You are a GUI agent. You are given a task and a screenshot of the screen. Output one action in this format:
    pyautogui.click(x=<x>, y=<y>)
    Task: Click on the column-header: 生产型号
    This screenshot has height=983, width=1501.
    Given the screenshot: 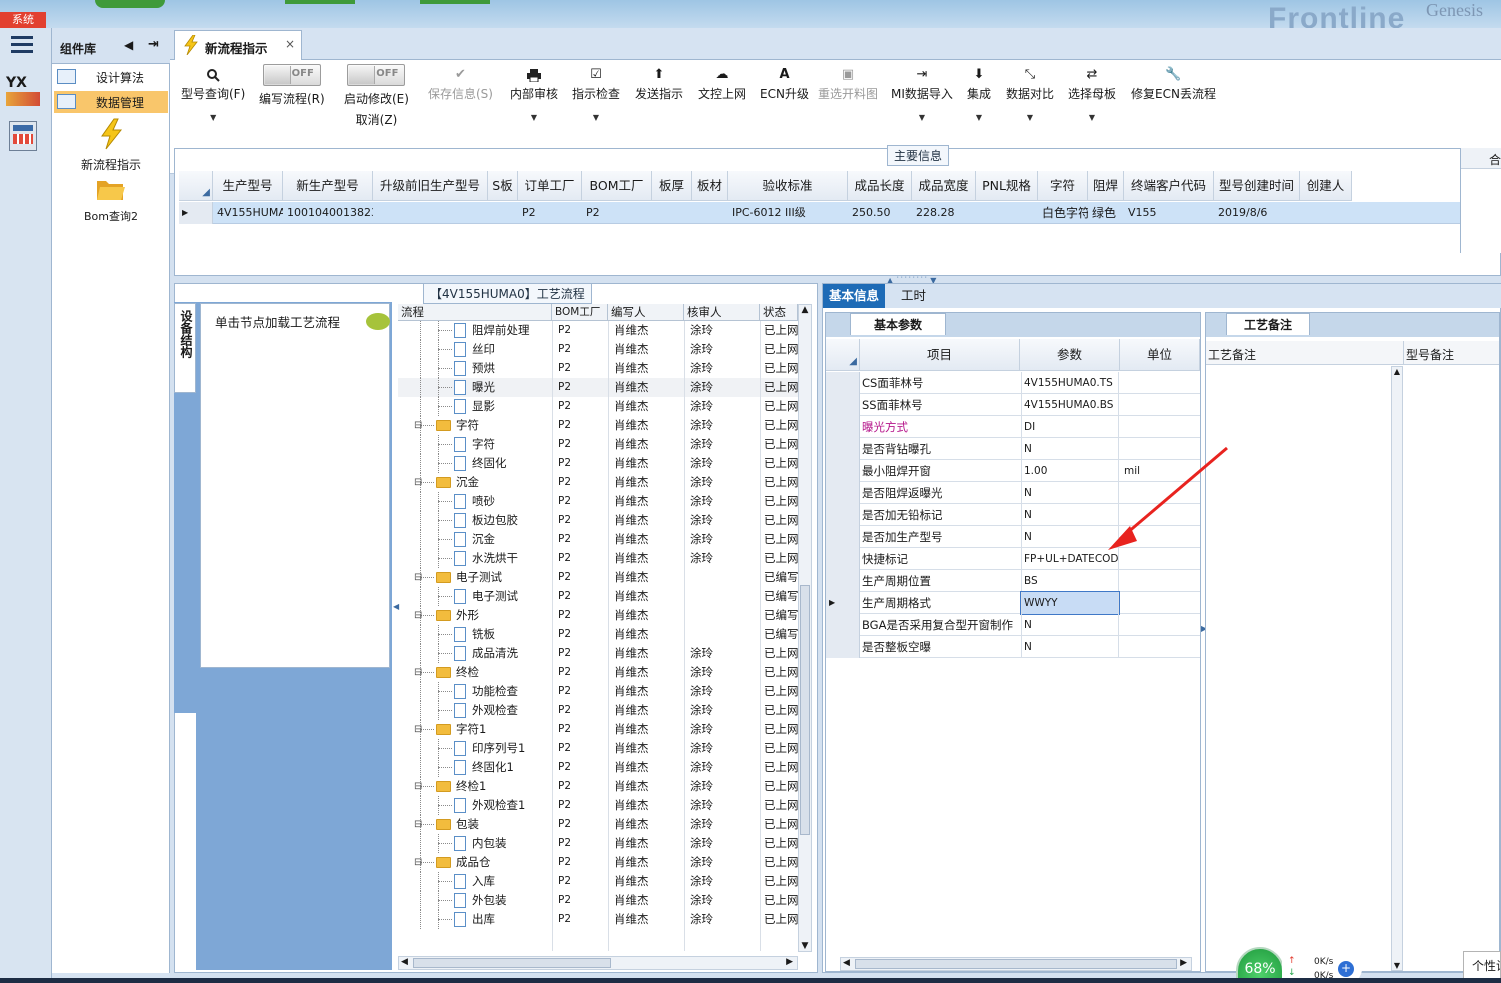 What is the action you would take?
    pyautogui.click(x=248, y=186)
    